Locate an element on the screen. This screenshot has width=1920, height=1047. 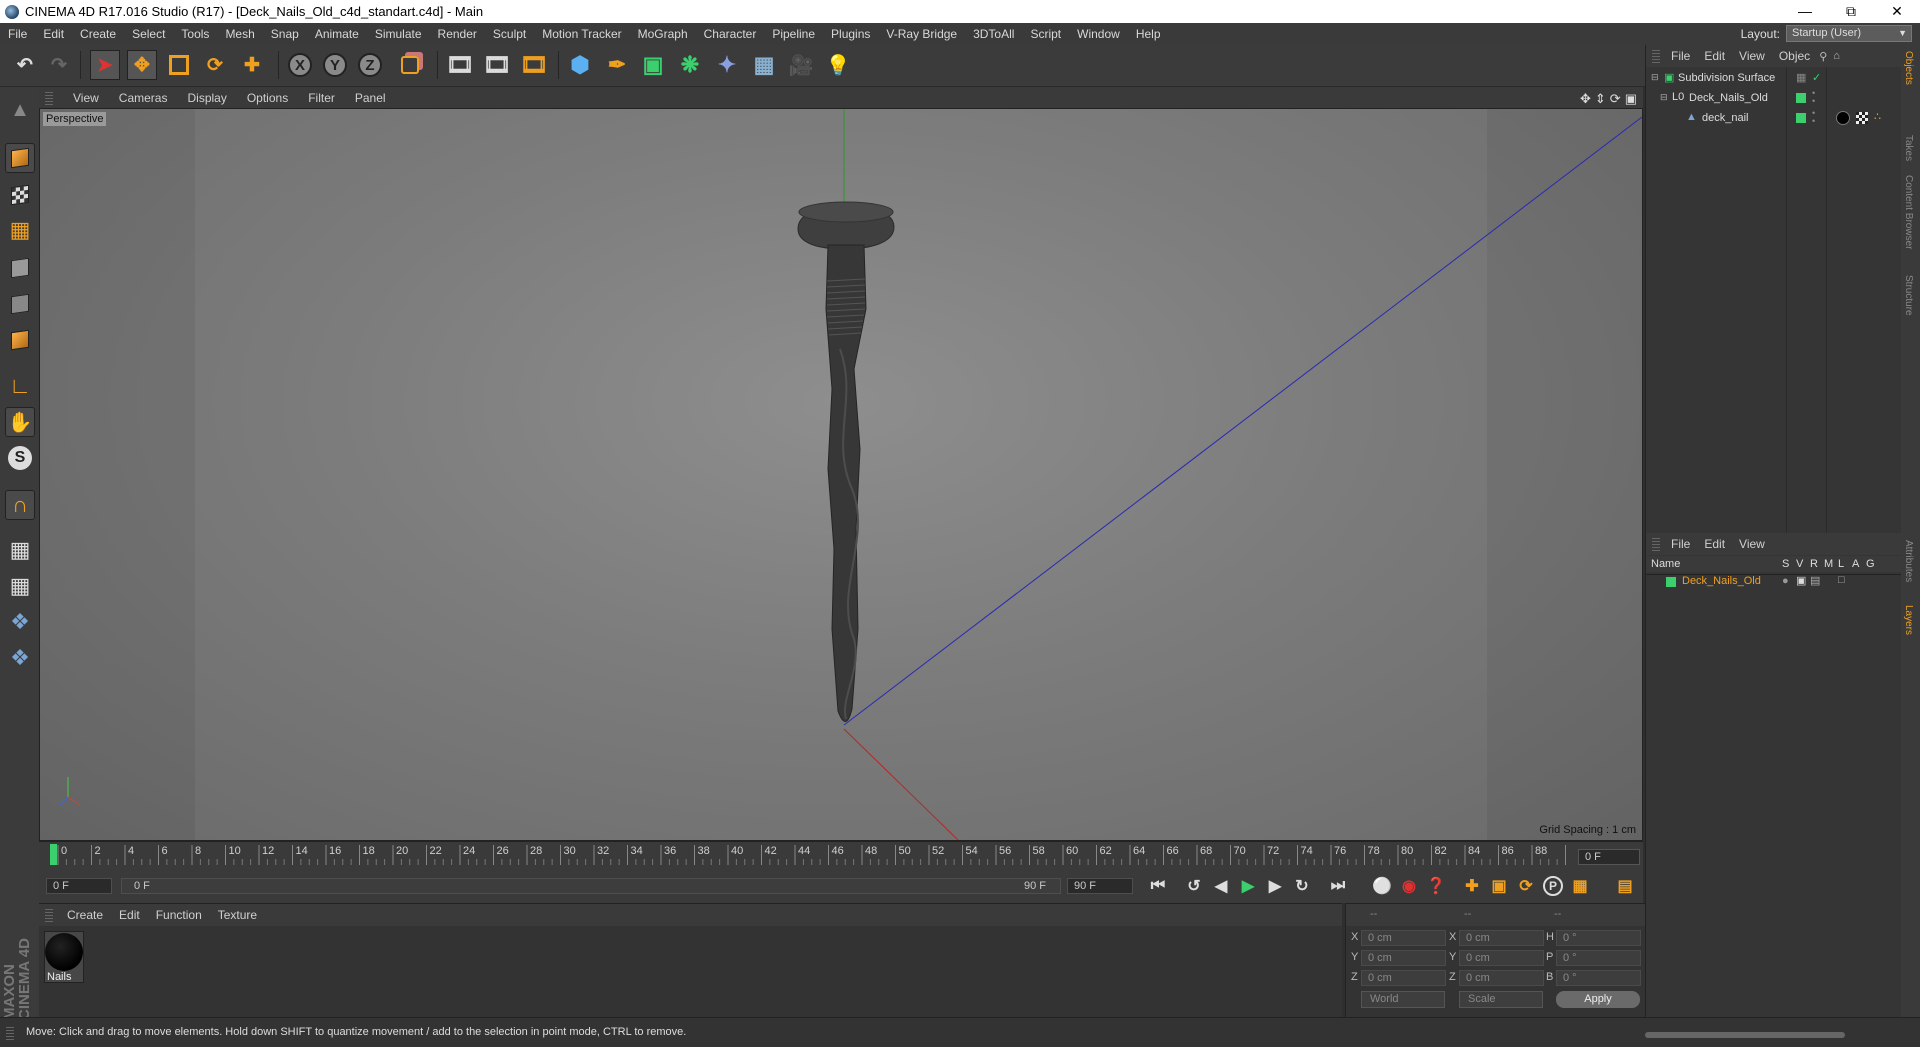
position-y-field: 0 cm is located at coordinates (1403, 958).